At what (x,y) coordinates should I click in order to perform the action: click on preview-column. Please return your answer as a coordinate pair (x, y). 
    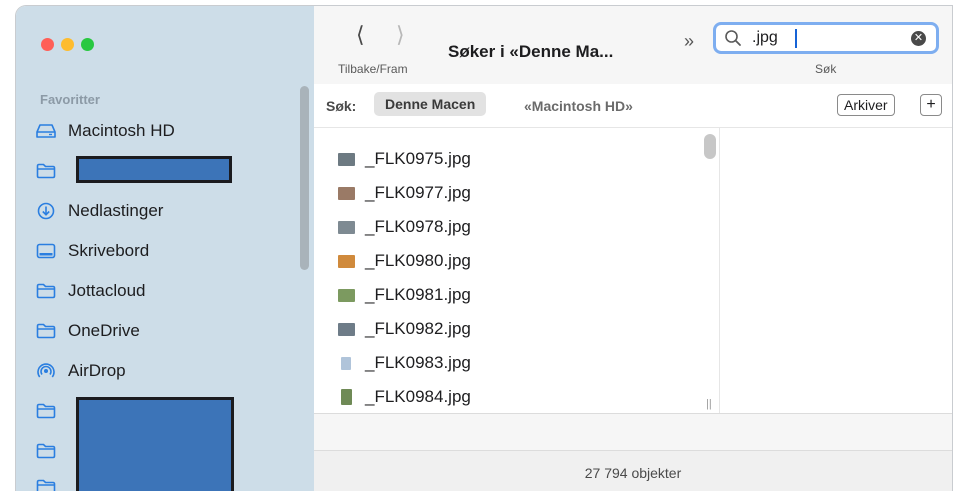
    Looking at the image, I should click on (836, 270).